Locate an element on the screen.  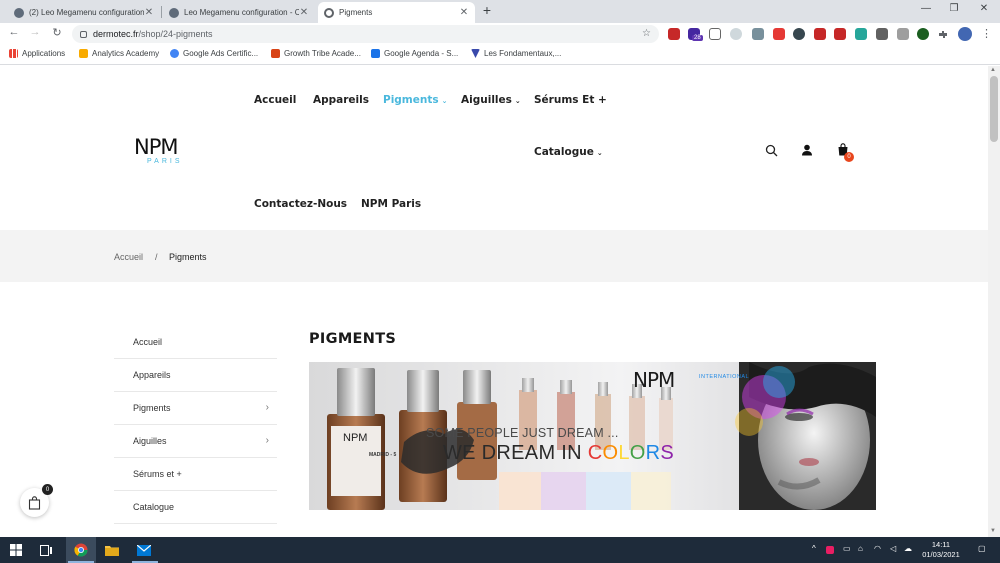
pdf-extension-icon is located at coordinates (674, 34).